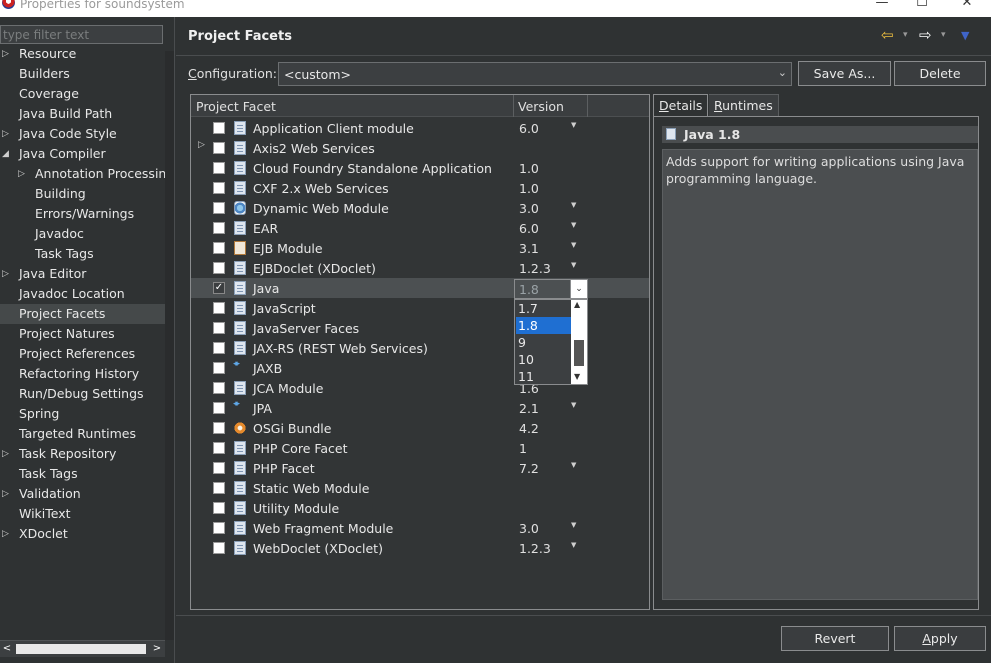  Describe the element at coordinates (420, 408) in the screenshot. I see `facet-row: JPA 2.1 ▼` at that location.